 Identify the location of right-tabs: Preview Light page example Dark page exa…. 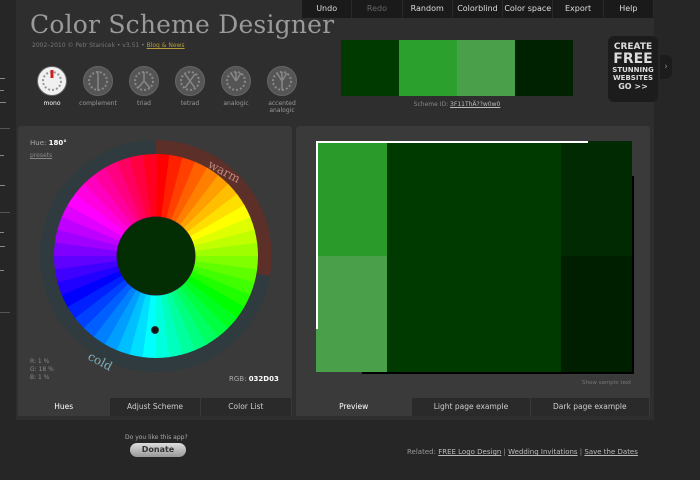
(473, 407).